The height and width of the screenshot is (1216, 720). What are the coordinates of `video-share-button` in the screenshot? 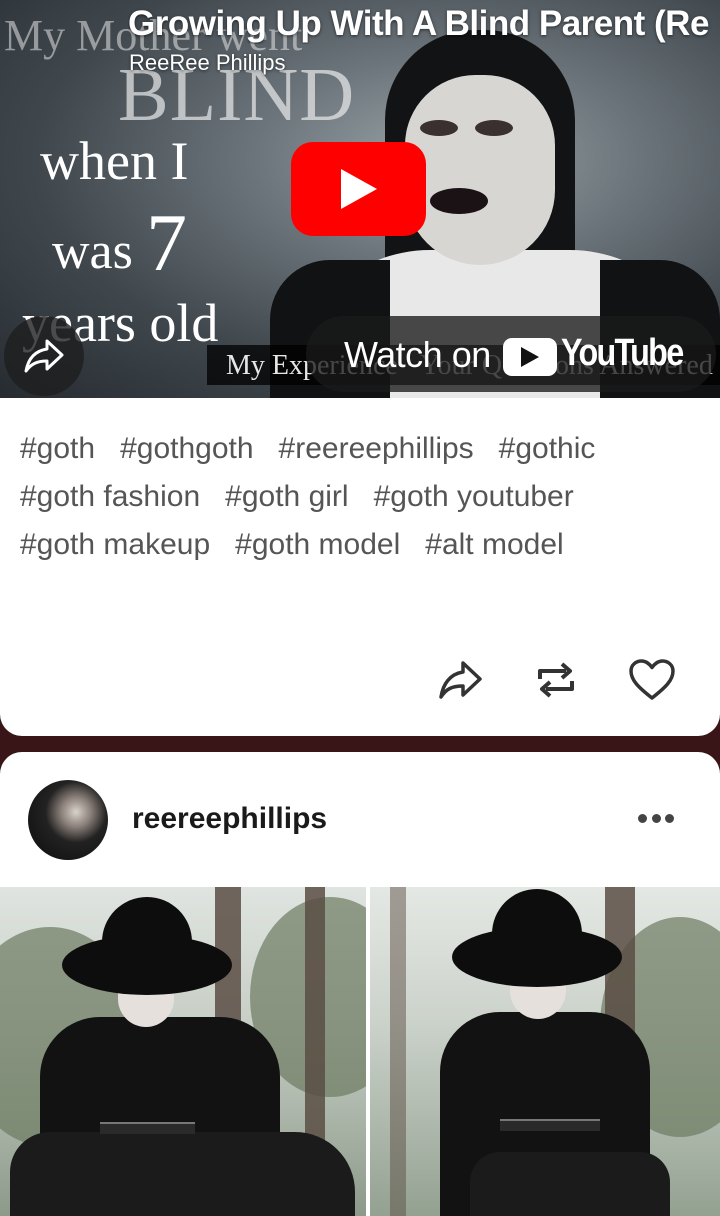 It's located at (44, 356).